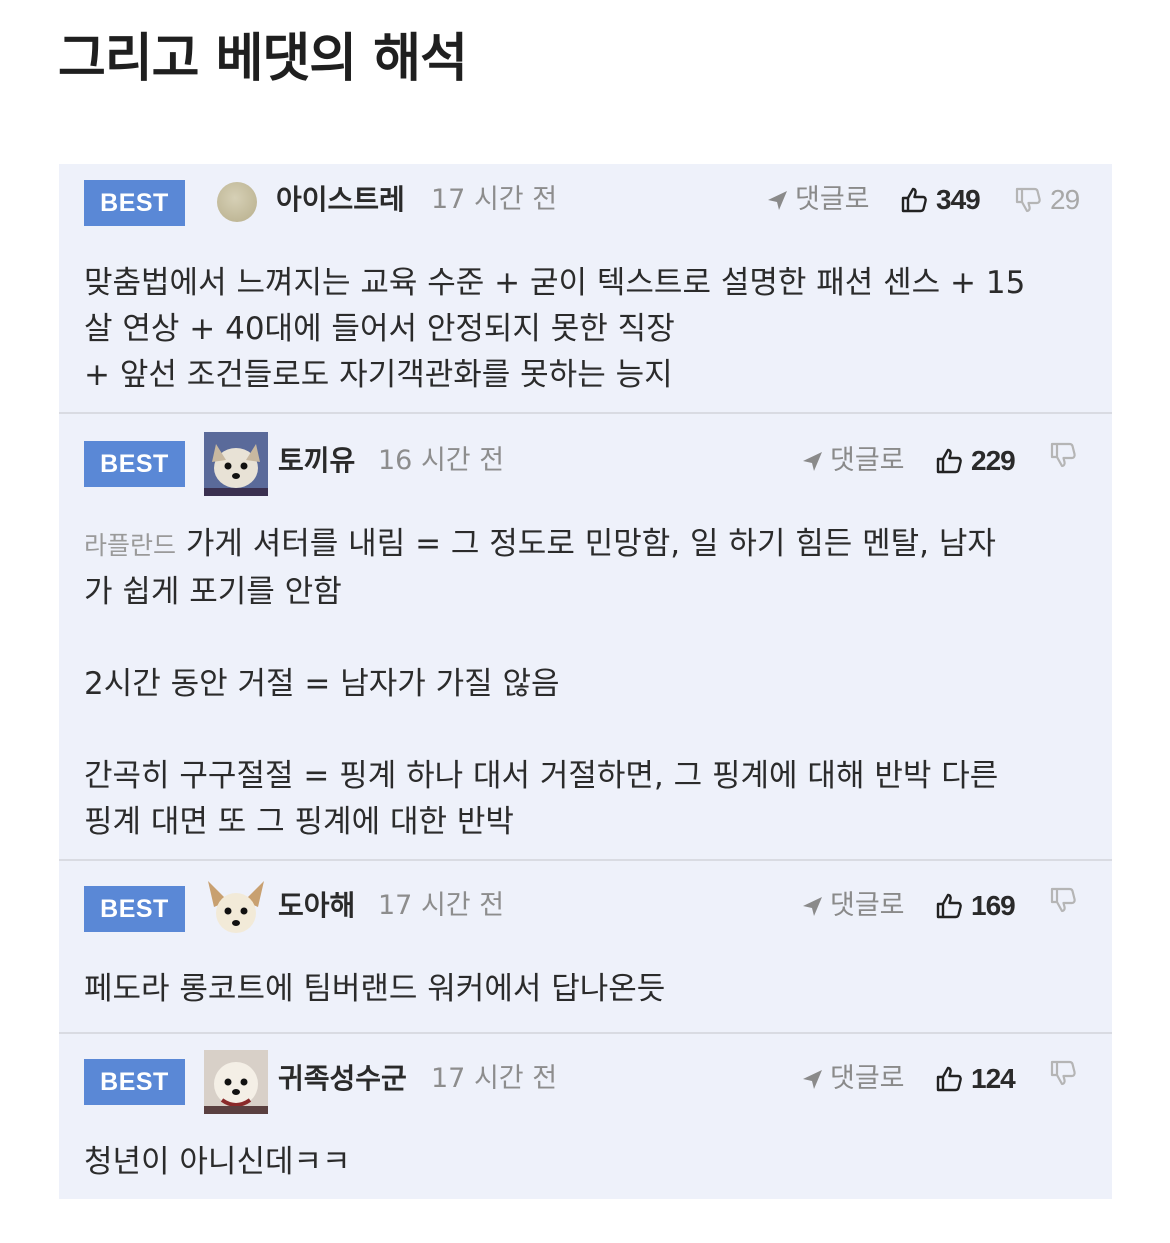  I want to click on comment-username: 토끼유, so click(316, 461).